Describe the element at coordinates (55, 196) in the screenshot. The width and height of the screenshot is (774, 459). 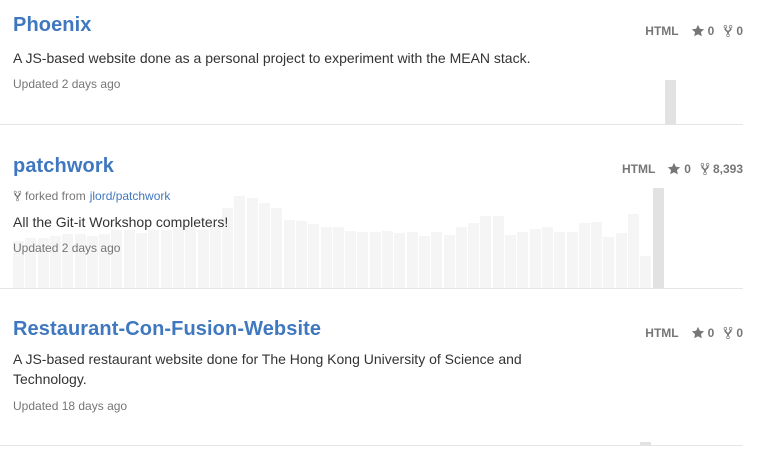
I see `forked-from-label: forked from` at that location.